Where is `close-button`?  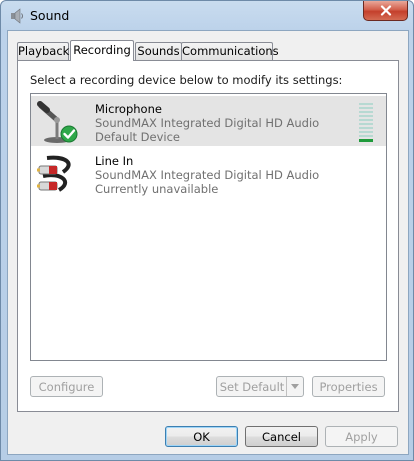 close-button is located at coordinates (385, 11).